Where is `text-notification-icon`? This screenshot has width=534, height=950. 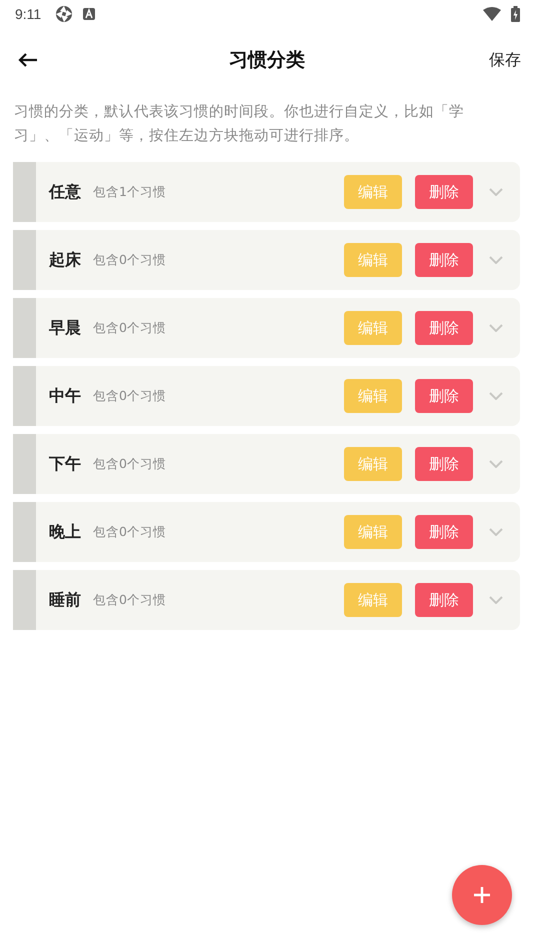
text-notification-icon is located at coordinates (89, 14).